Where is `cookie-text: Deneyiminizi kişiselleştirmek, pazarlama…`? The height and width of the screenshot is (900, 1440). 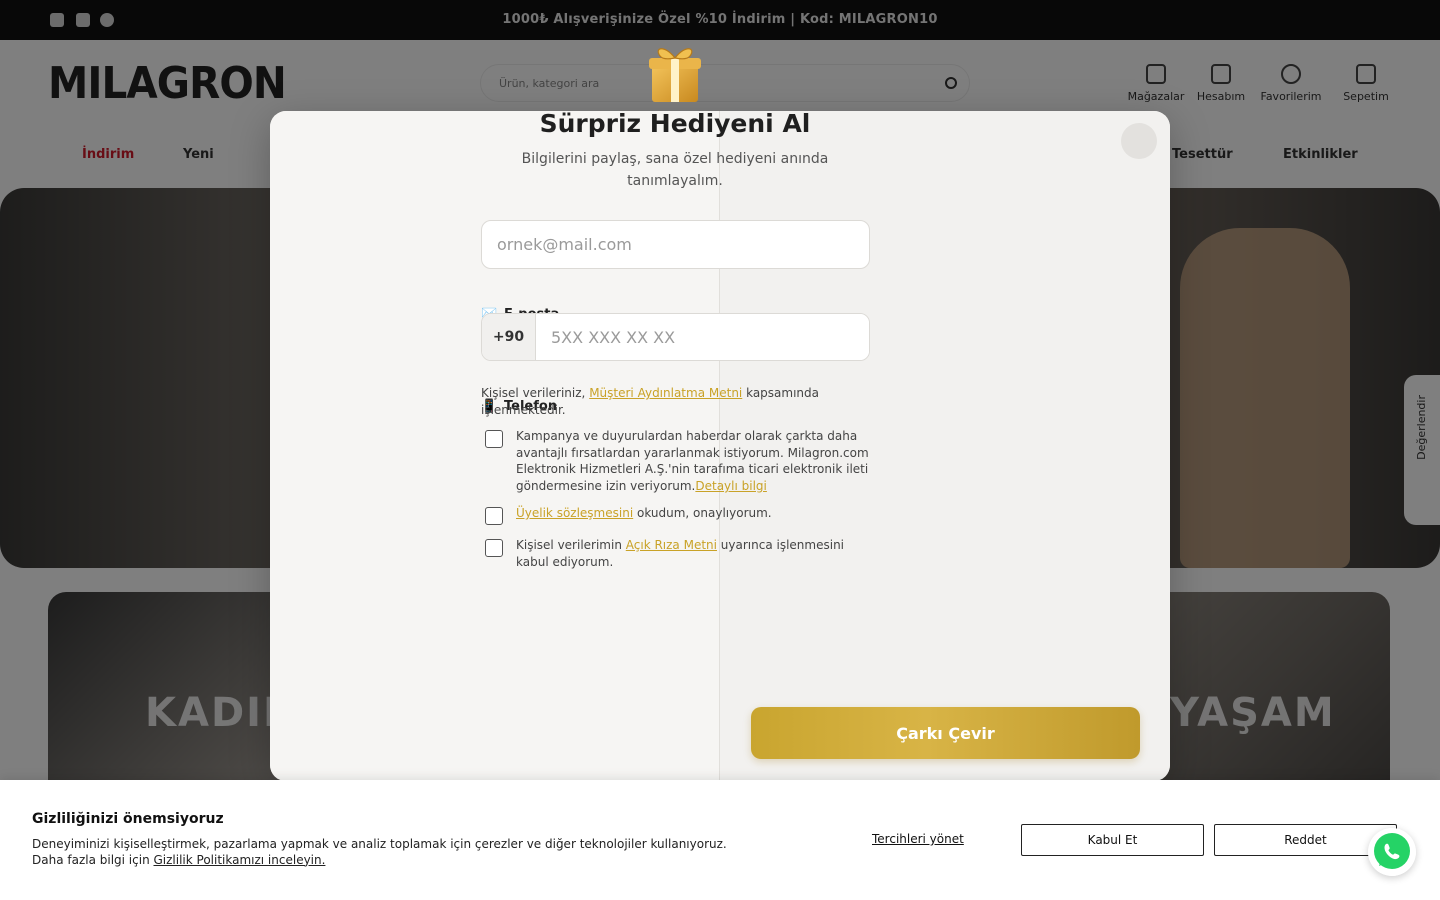
cookie-text: Deneyiminizi kişiselleştirmek, pazarlama… is located at coordinates (417, 852).